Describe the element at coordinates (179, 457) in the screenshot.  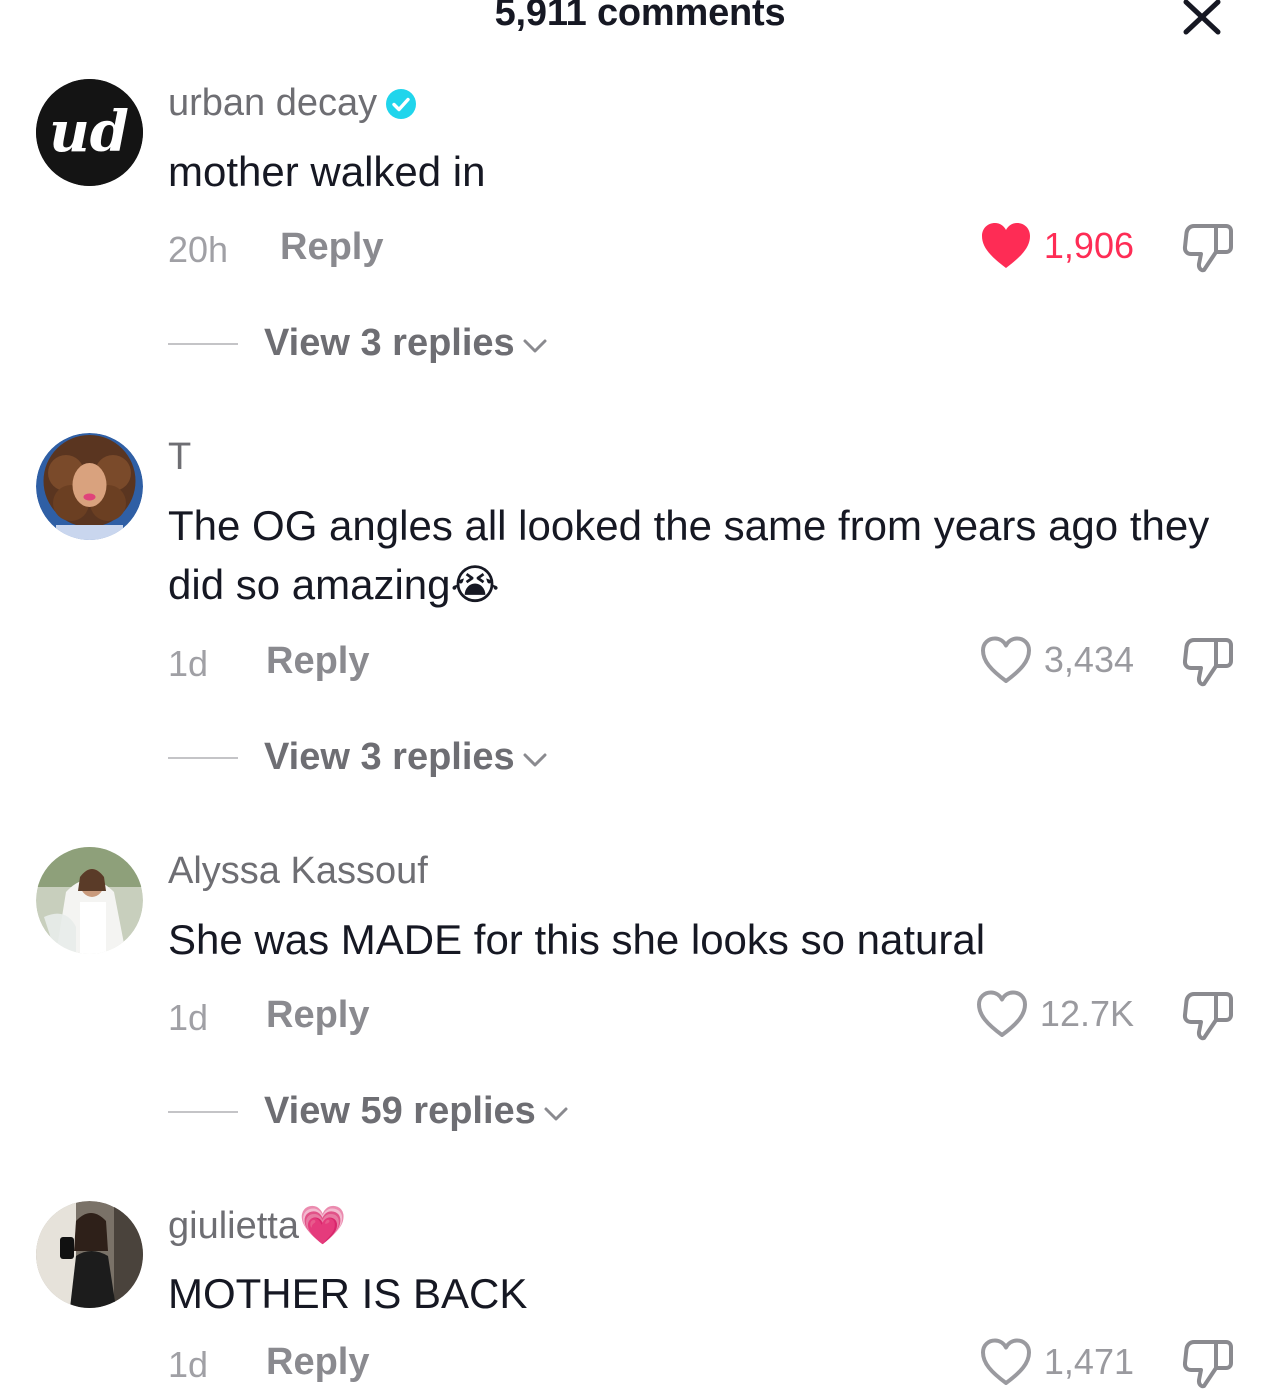
I see `comment-username: T` at that location.